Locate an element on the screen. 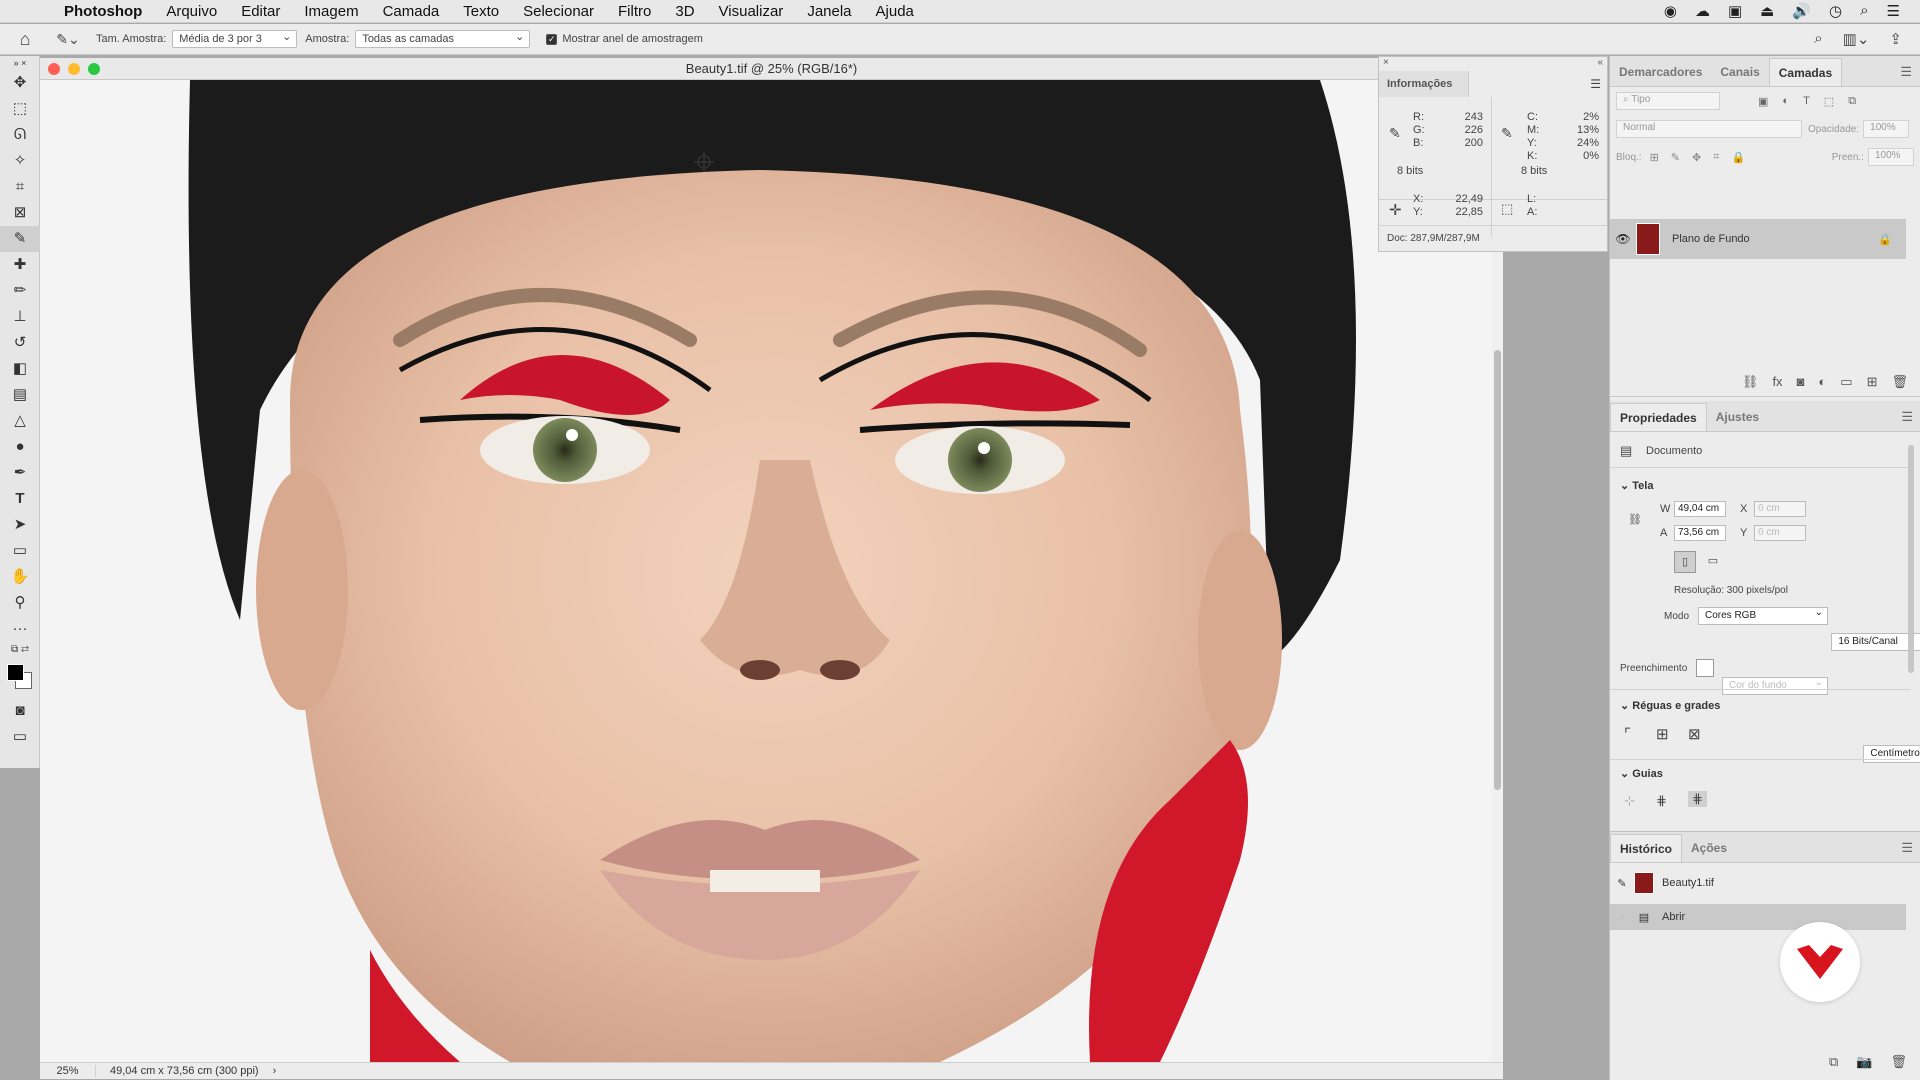 The width and height of the screenshot is (1920, 1080). pixel-grid-icon: ⊠ is located at coordinates (1694, 734).